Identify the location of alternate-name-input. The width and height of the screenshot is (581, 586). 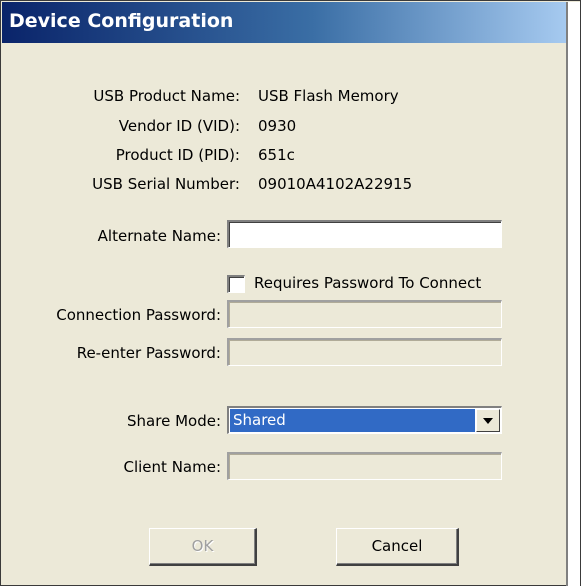
(364, 234).